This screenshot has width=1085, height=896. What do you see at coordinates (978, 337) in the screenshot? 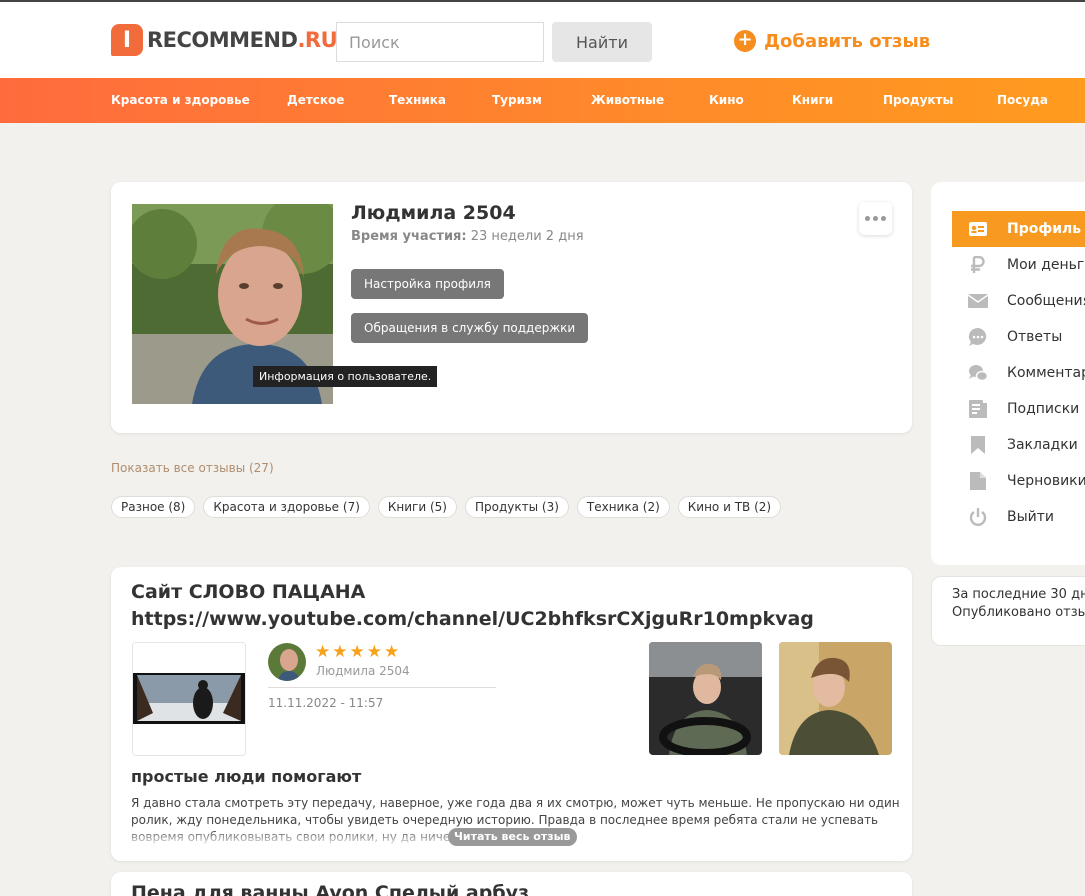
I see `chat-bubble-icon` at bounding box center [978, 337].